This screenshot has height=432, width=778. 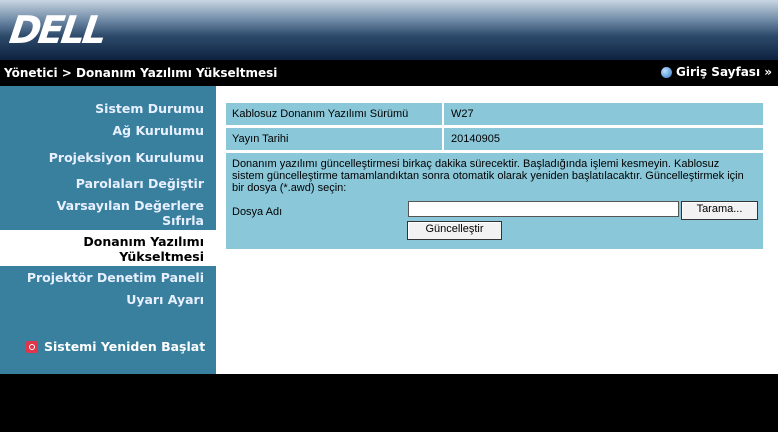 I want to click on sidebar-item-label: Varsayılan Değerlere, so click(x=130, y=205).